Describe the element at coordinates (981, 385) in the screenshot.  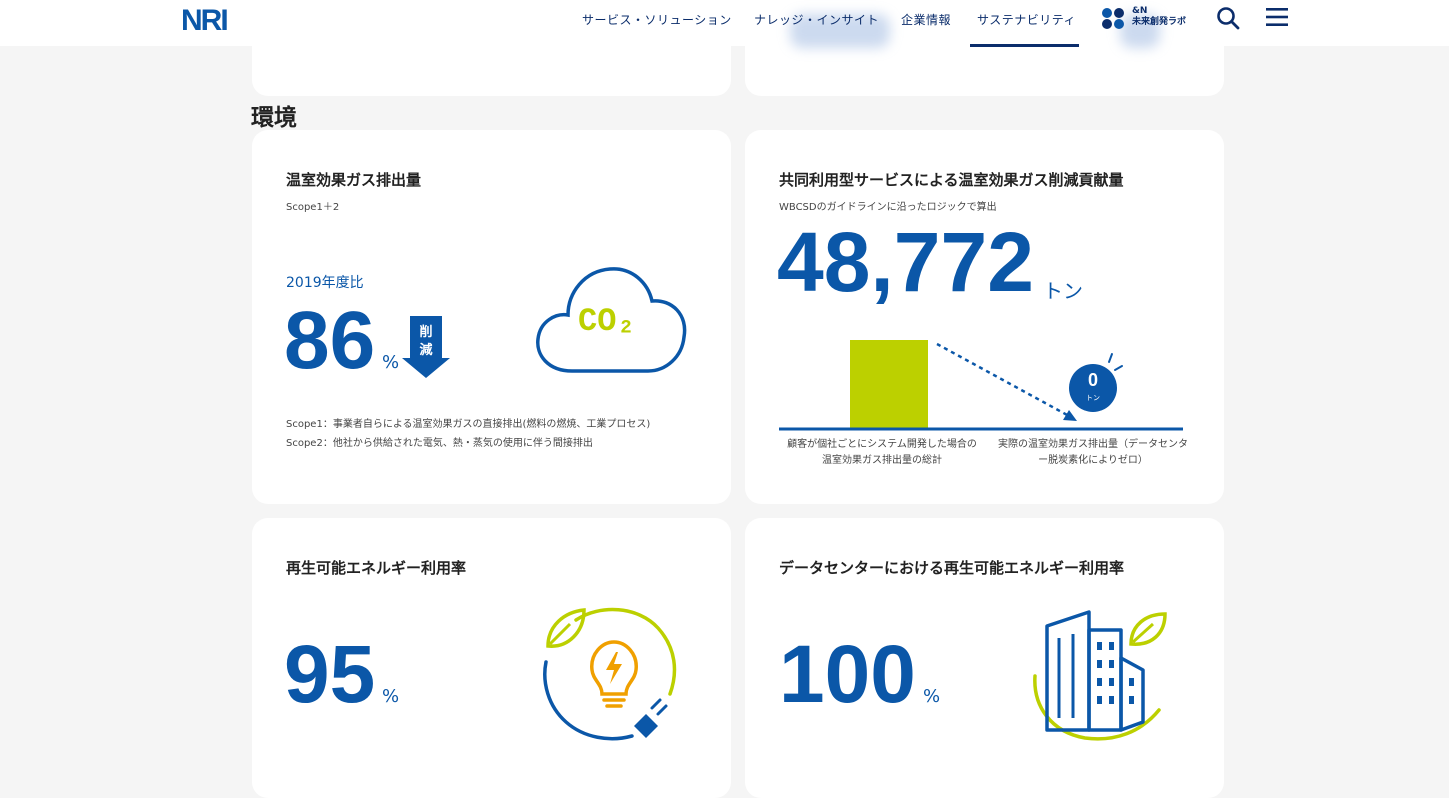
I see `reduction-diagram-graphic` at that location.